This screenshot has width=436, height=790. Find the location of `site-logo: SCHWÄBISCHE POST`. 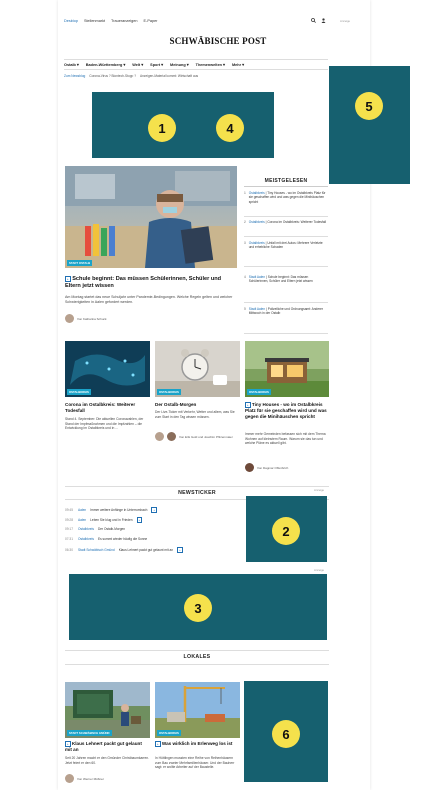

site-logo: SCHWÄBISCHE POST is located at coordinates (218, 41).